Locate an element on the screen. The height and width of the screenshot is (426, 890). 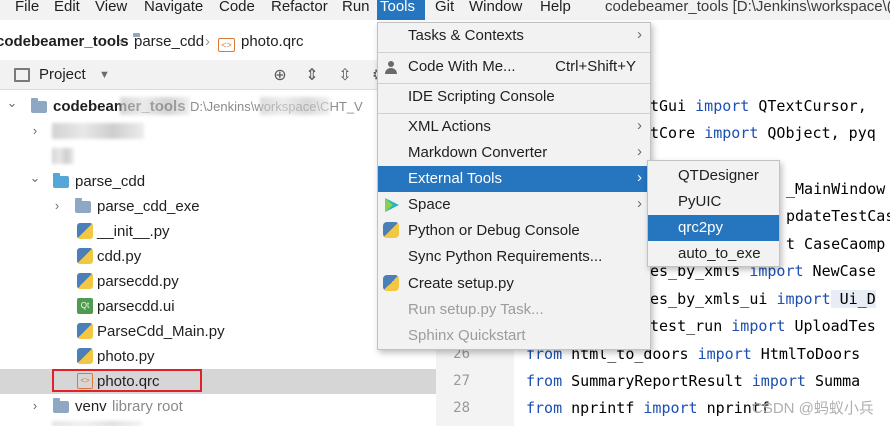
tree-file-init: __init__.py is located at coordinates (218, 231).